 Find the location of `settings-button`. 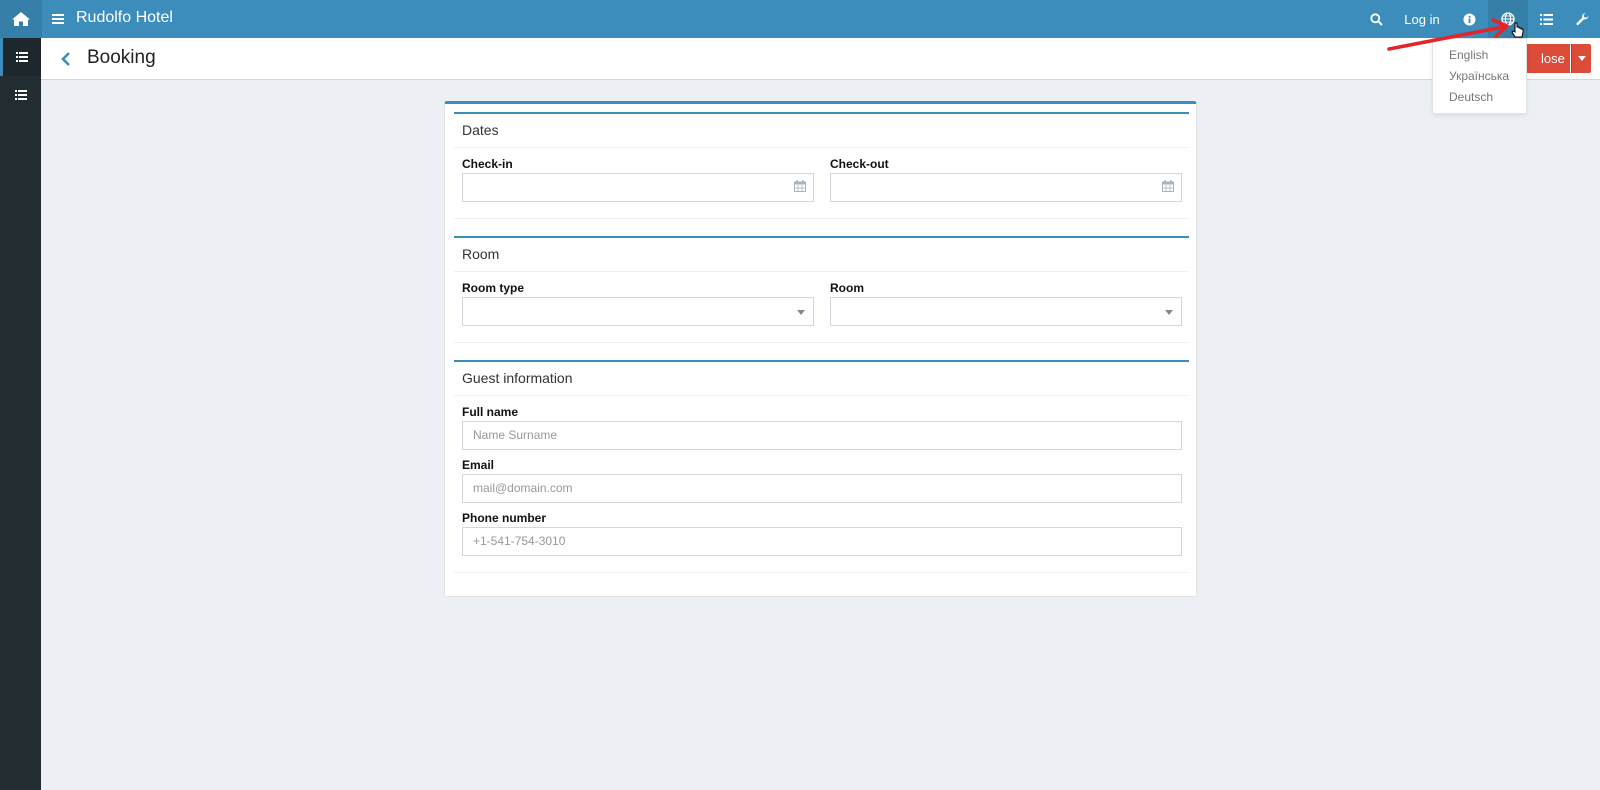

settings-button is located at coordinates (1582, 19).